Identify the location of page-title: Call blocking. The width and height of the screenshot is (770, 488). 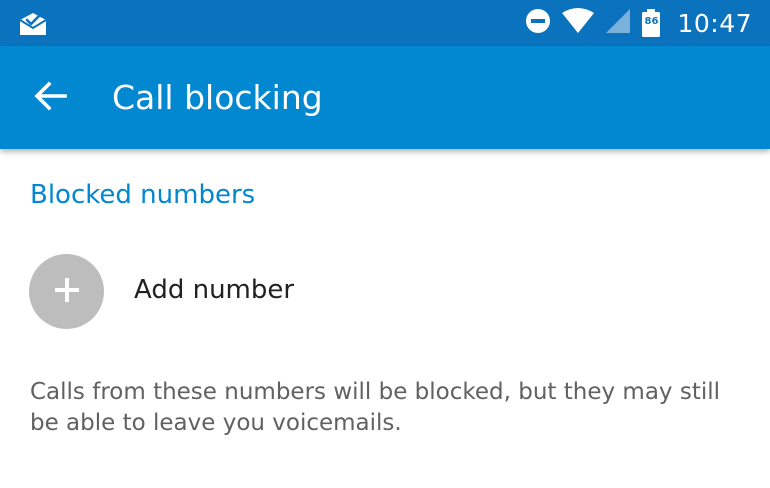
(217, 97).